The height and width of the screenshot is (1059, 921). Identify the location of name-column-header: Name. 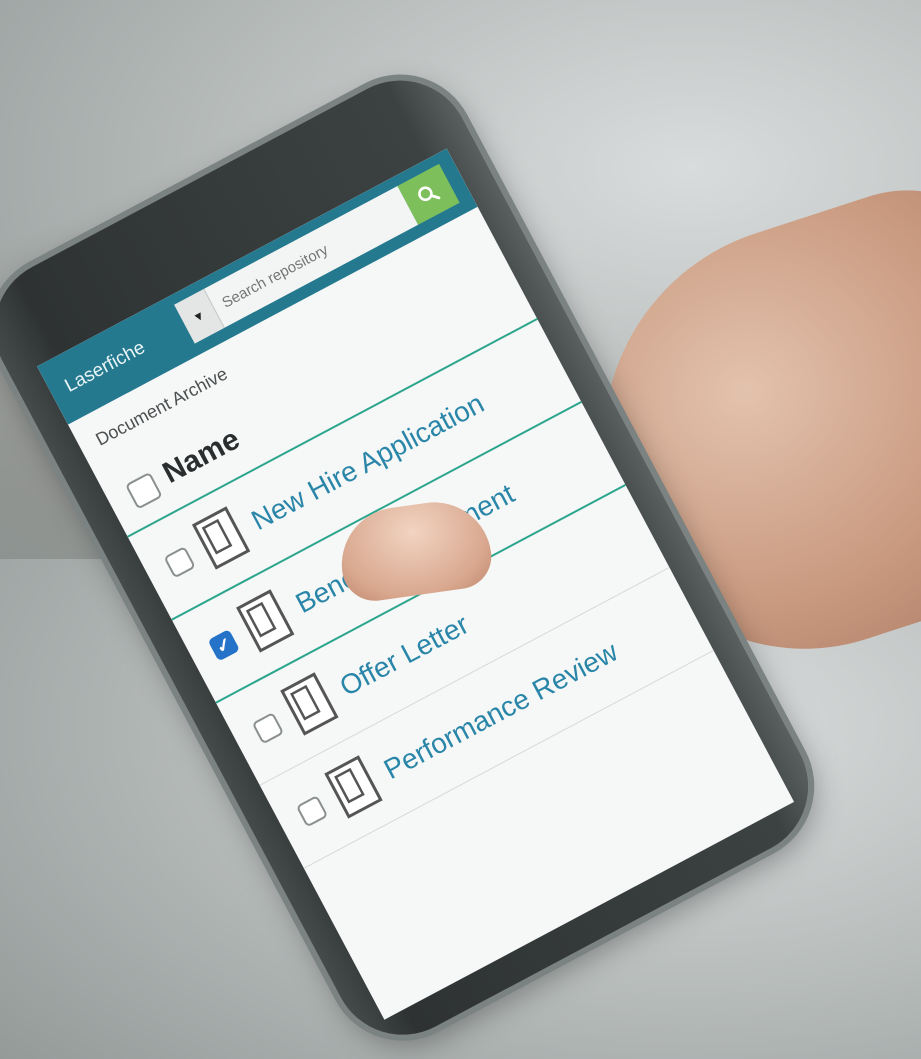
(201, 456).